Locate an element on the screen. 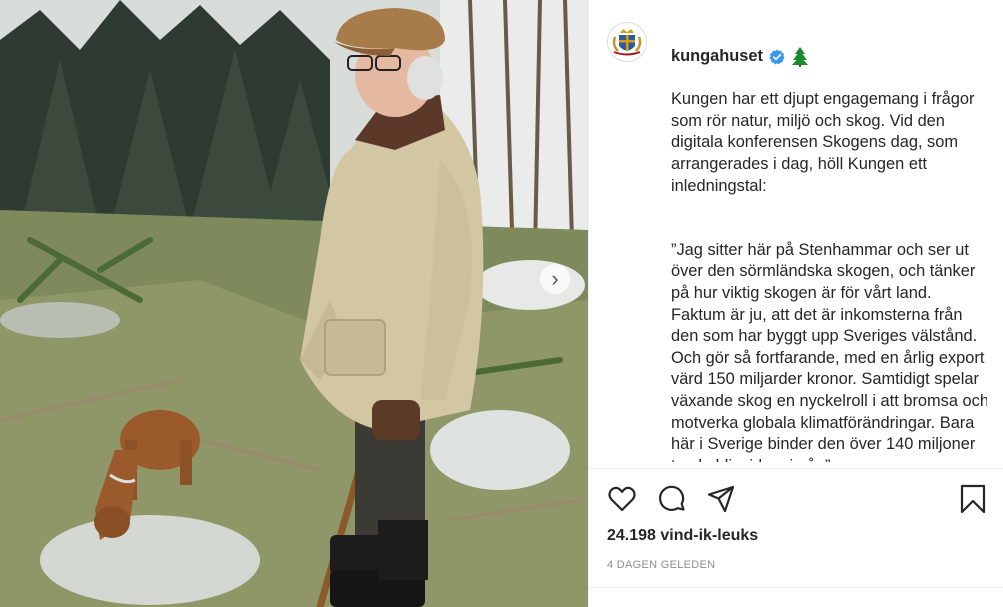  bookmark-icon is located at coordinates (973, 499).